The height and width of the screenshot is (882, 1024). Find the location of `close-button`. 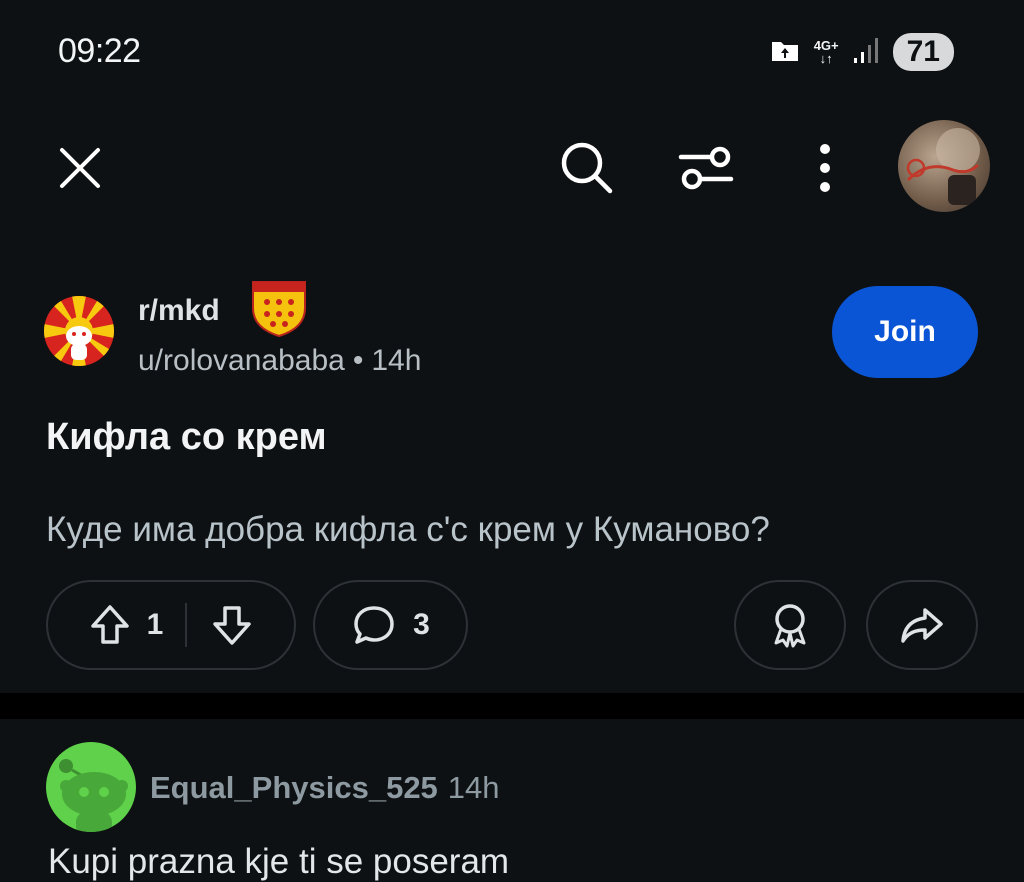

close-button is located at coordinates (80, 168).